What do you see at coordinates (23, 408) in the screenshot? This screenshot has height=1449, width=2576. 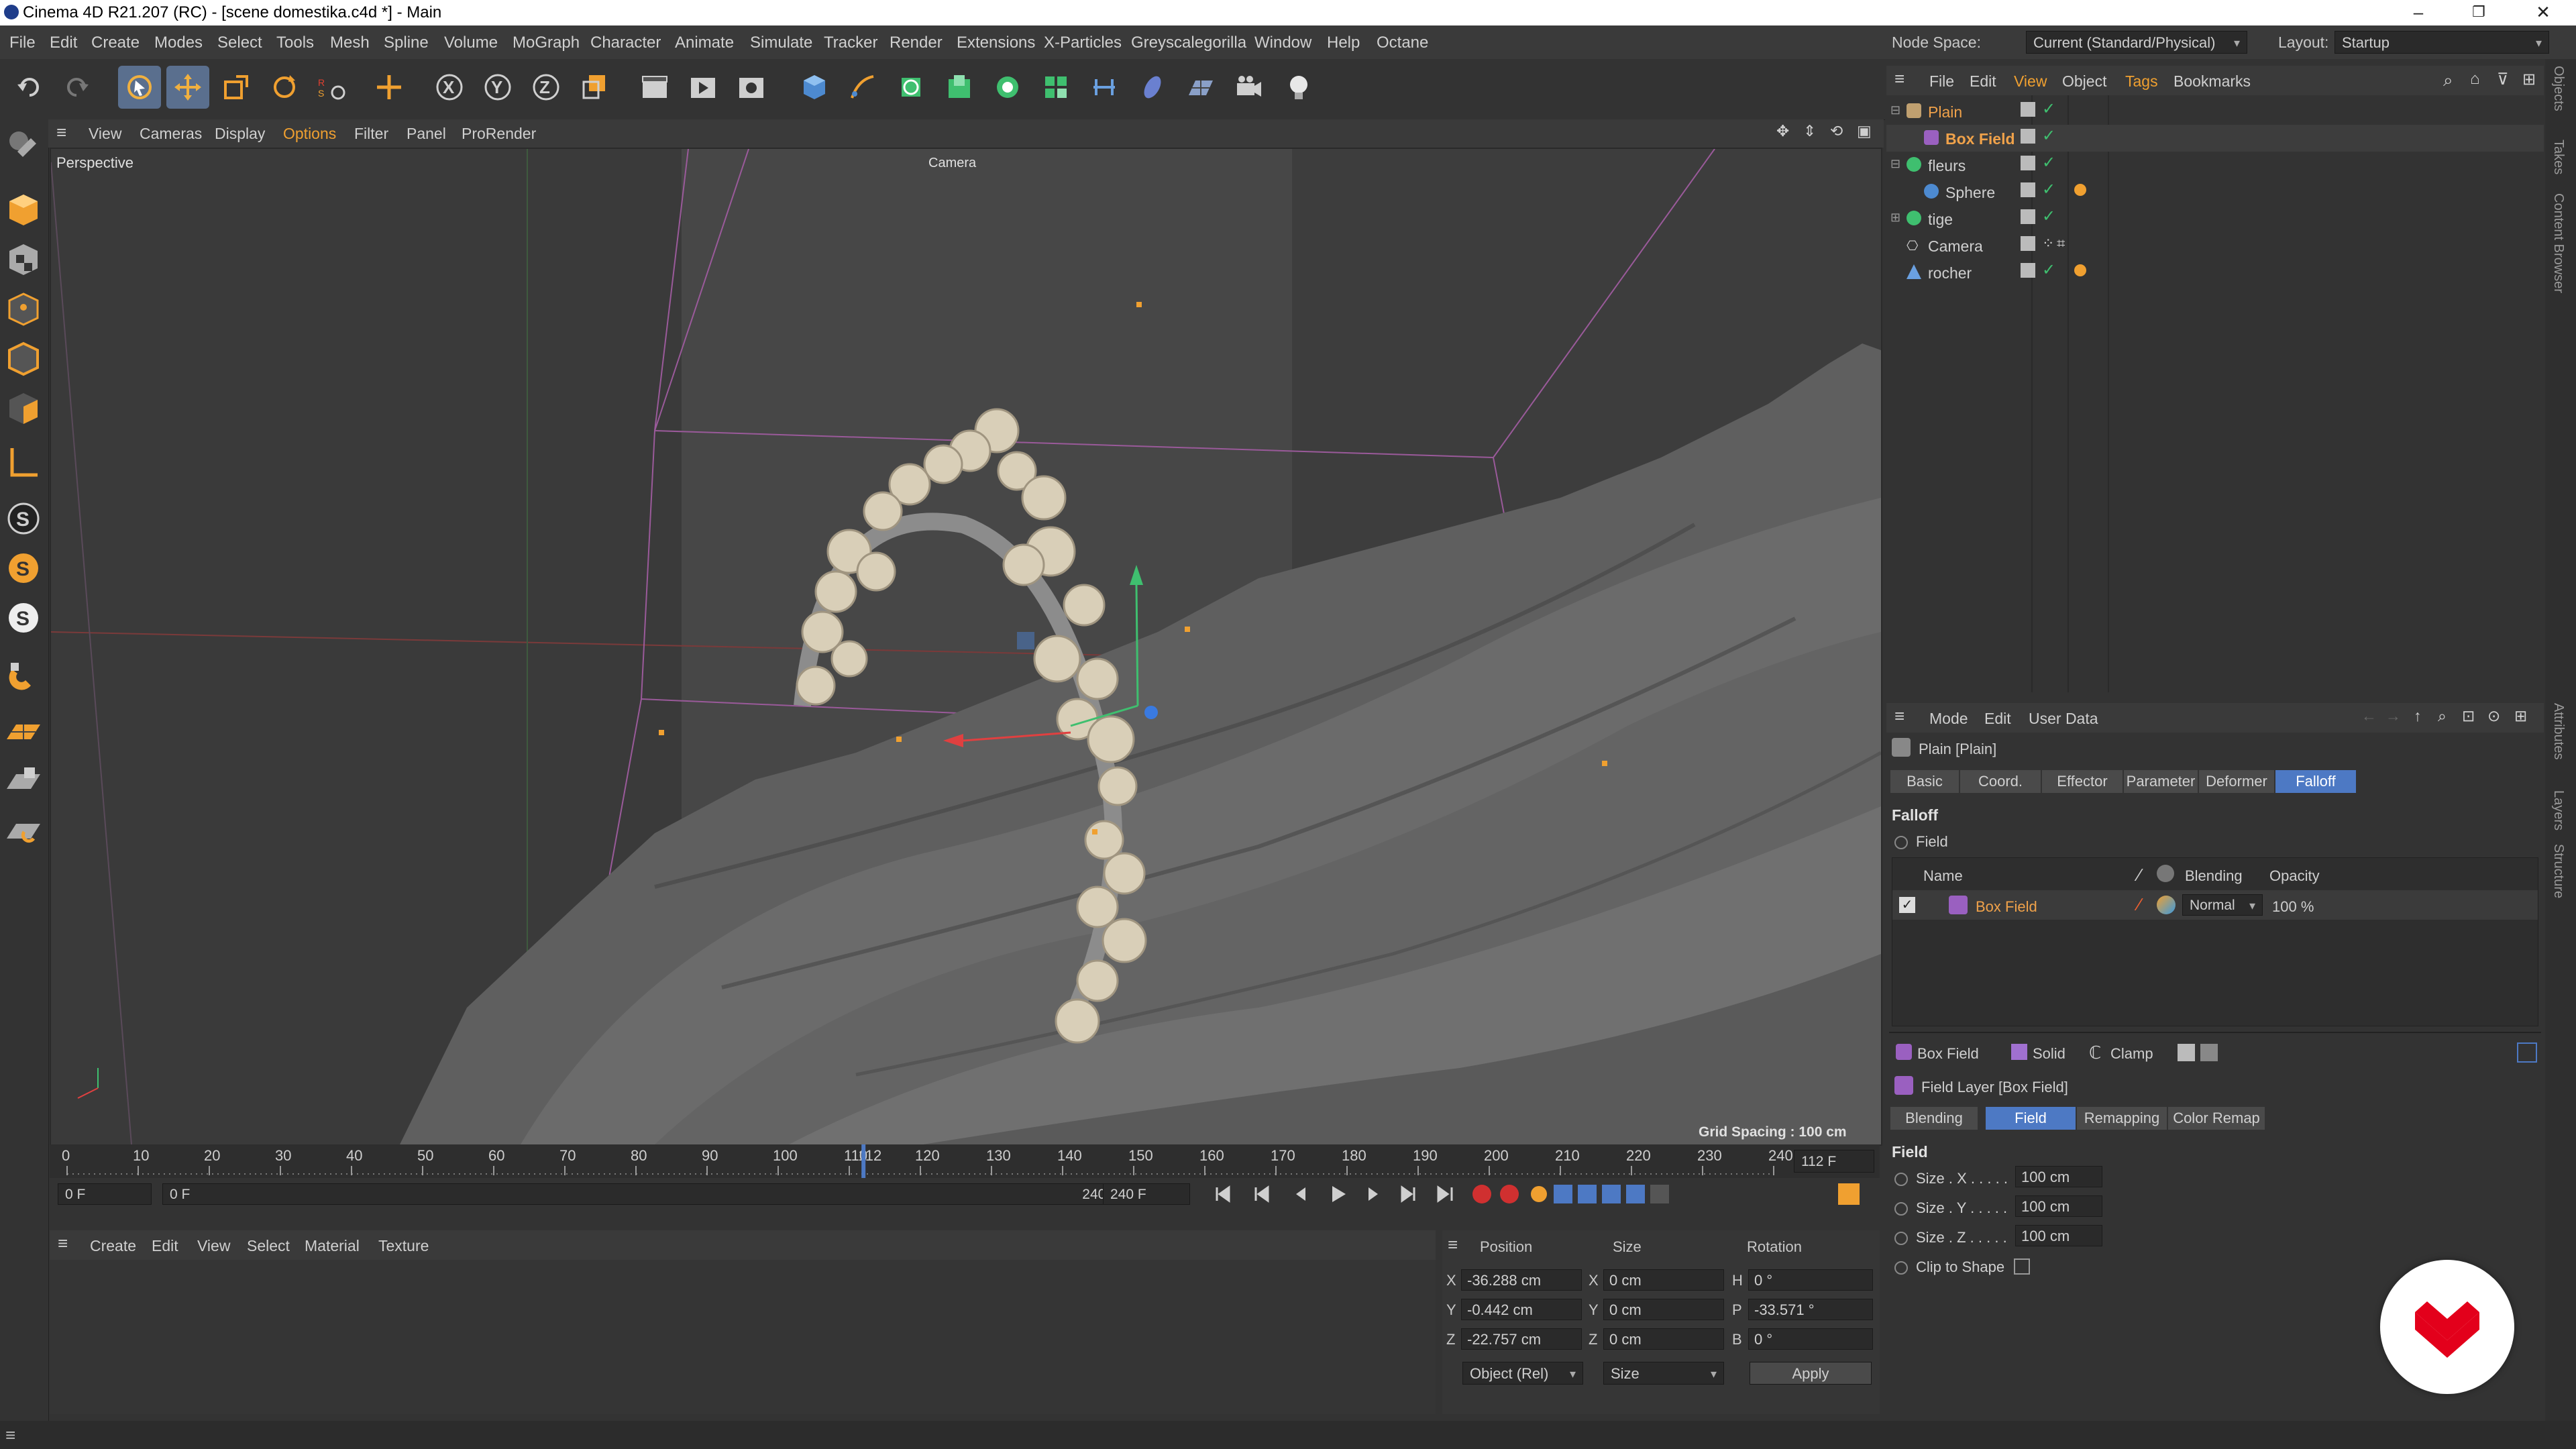 I see `polygons-mode-button` at bounding box center [23, 408].